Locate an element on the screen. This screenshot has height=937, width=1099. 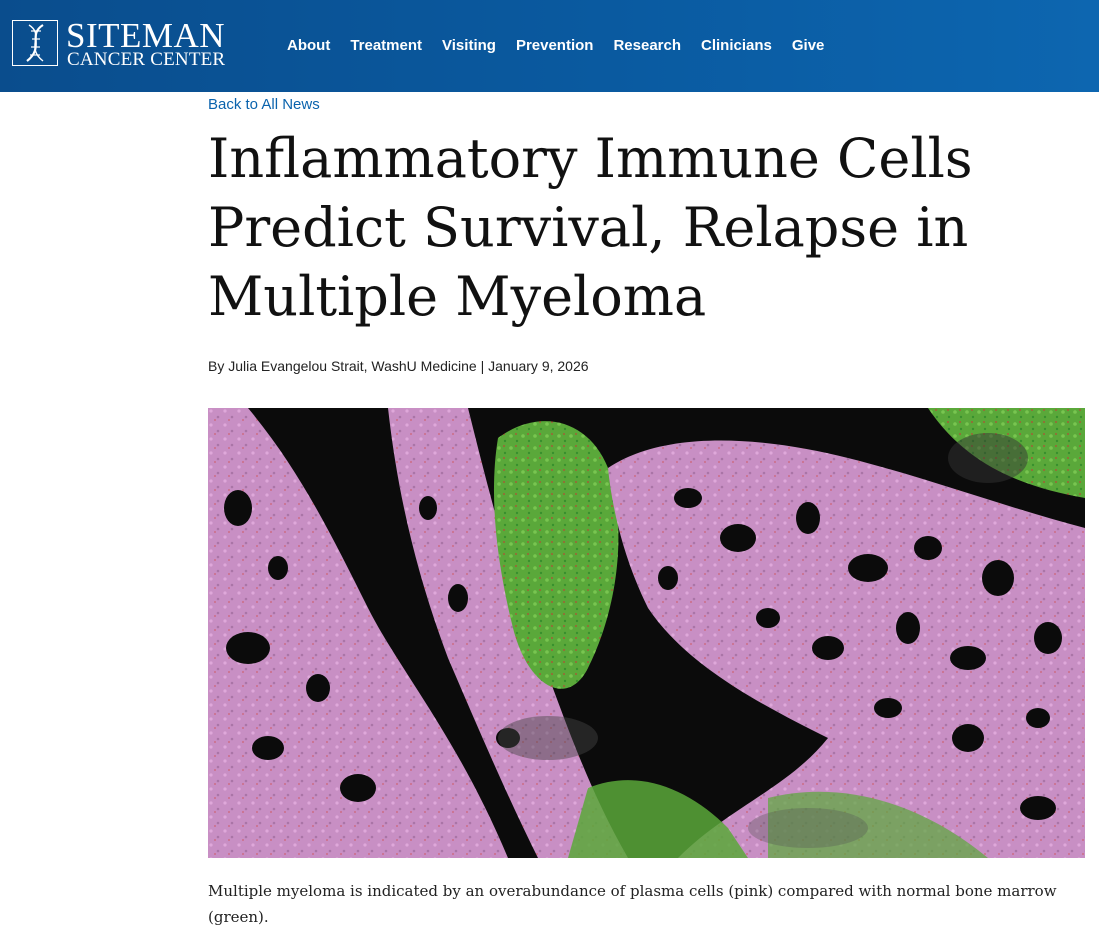
nav-visiting: Visiting is located at coordinates (469, 46).